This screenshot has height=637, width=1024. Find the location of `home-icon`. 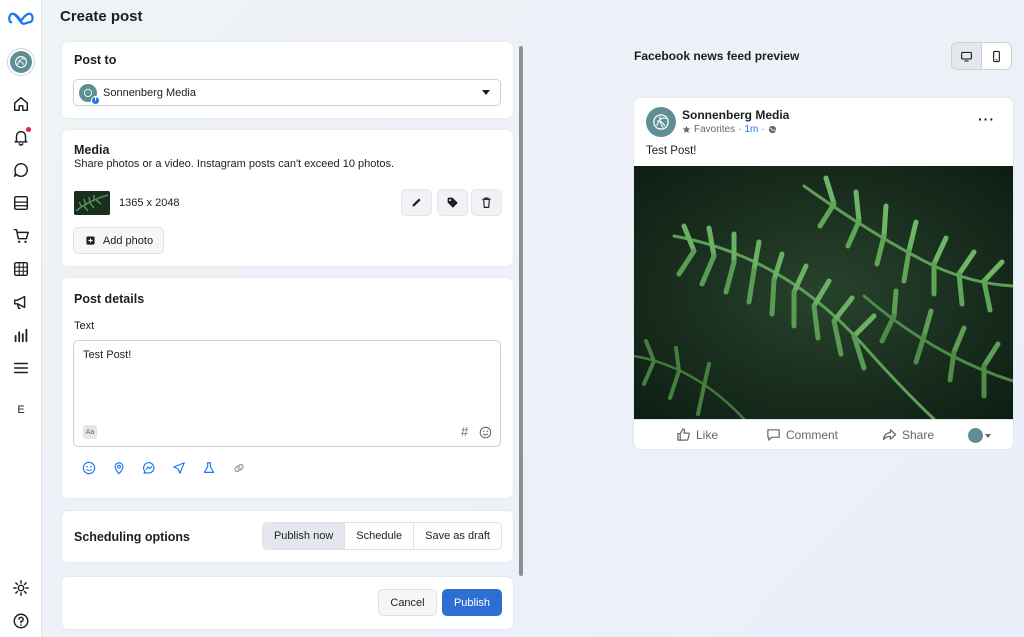

home-icon is located at coordinates (21, 104).